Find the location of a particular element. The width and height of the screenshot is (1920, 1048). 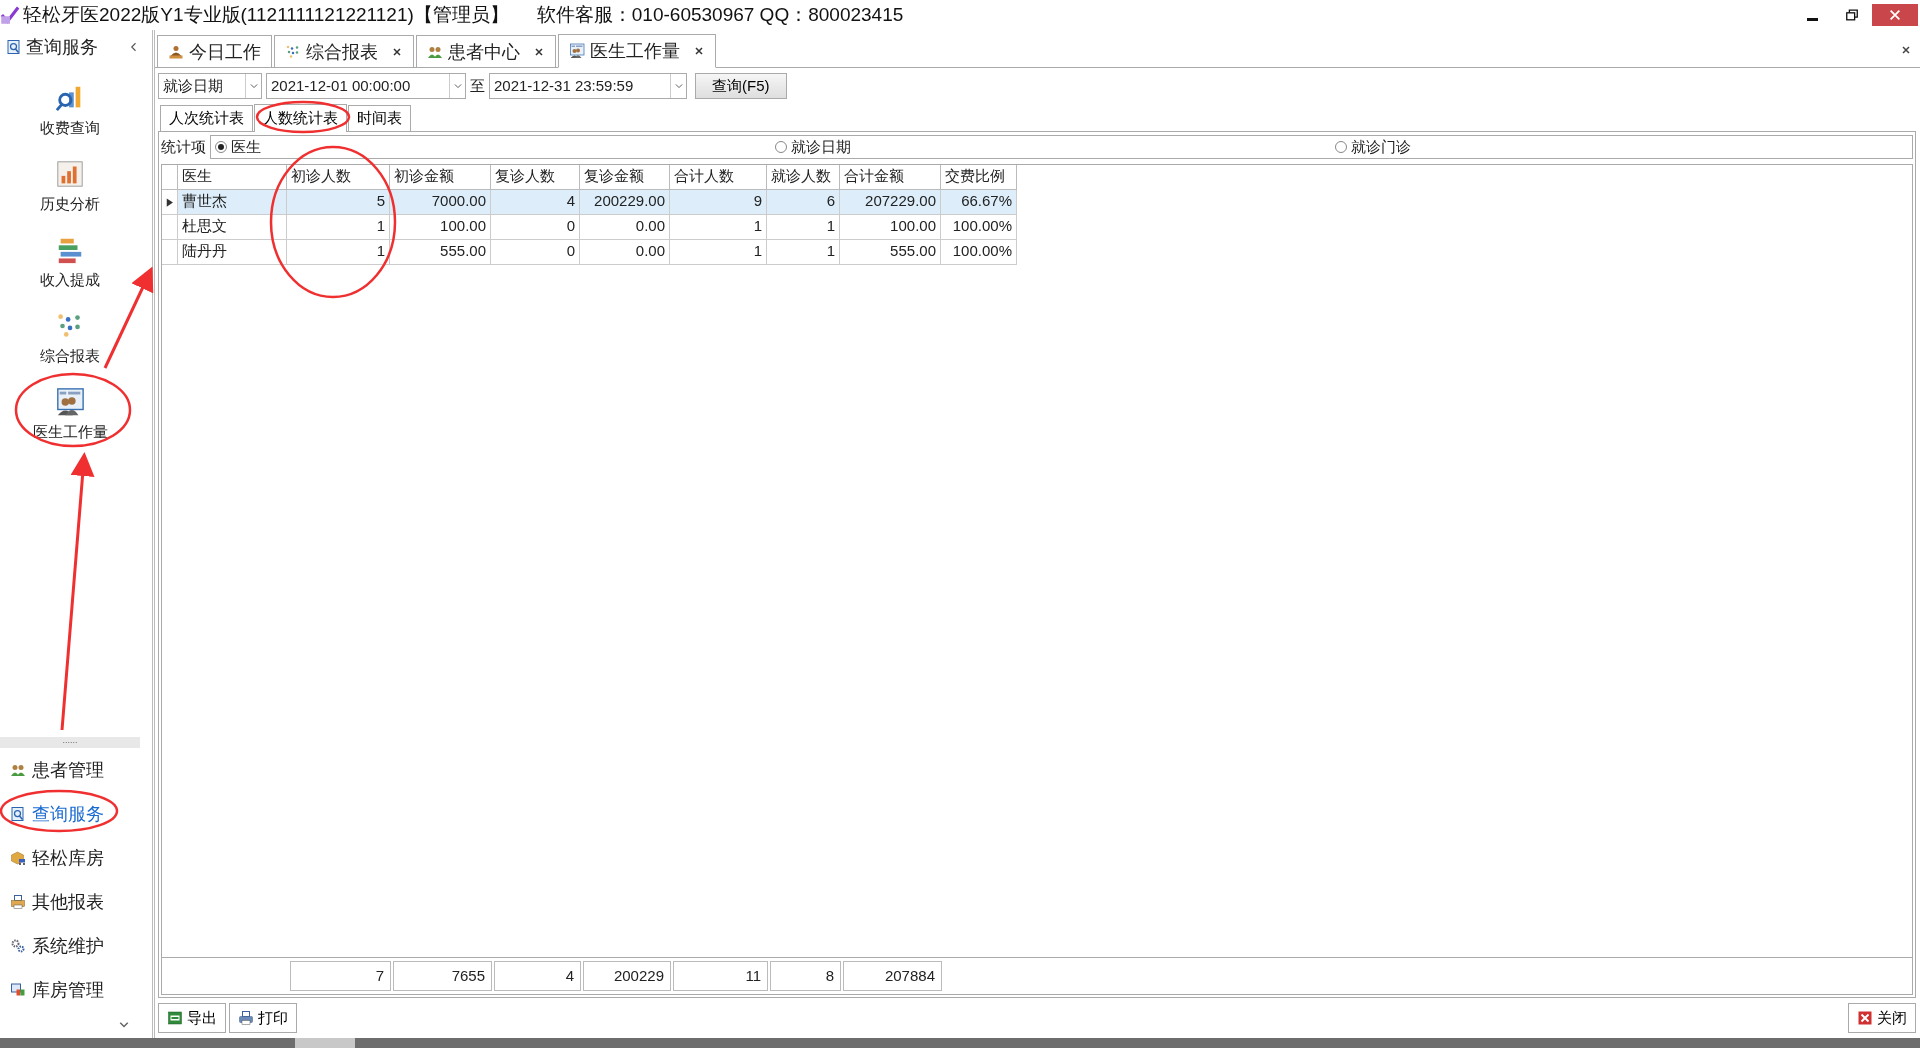

date-type-dropdown: 就诊日期 is located at coordinates (210, 86).